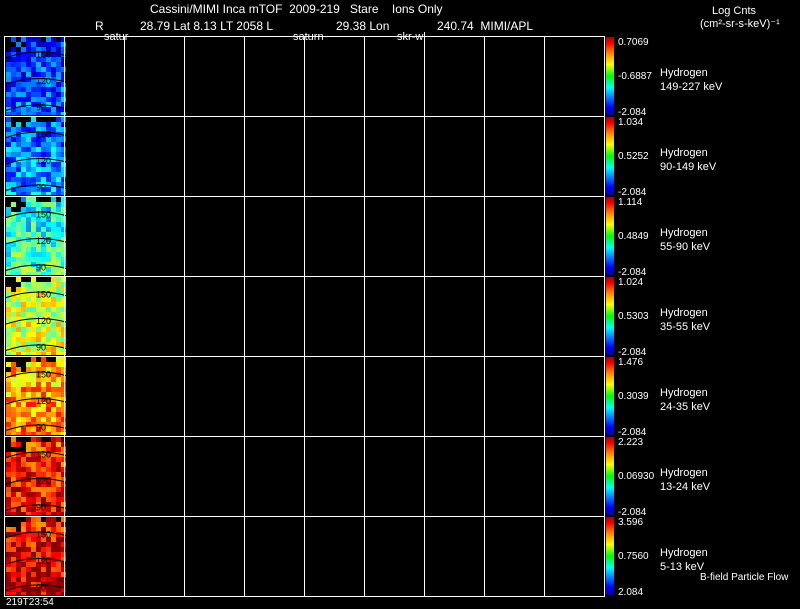  Describe the element at coordinates (685, 480) in the screenshot. I see `panel-label: Hydrogen 13-24 keV` at that location.